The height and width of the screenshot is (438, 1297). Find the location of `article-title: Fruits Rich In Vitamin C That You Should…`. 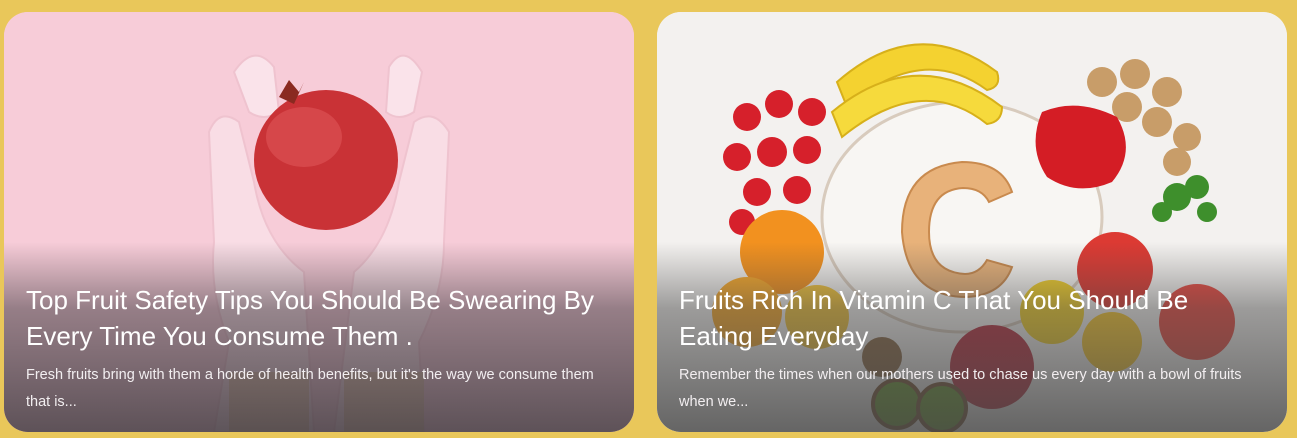

article-title: Fruits Rich In Vitamin C That You Should… is located at coordinates (969, 318).